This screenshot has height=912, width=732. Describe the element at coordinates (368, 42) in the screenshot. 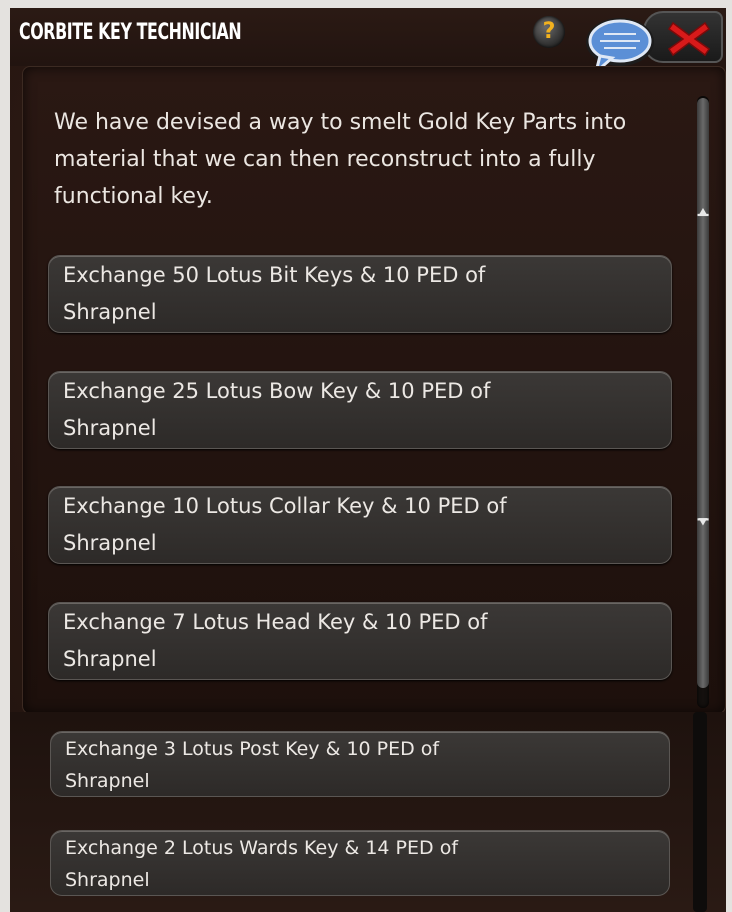

I see `title-bar: CORBITE KEY TECHNICIAN ?` at that location.